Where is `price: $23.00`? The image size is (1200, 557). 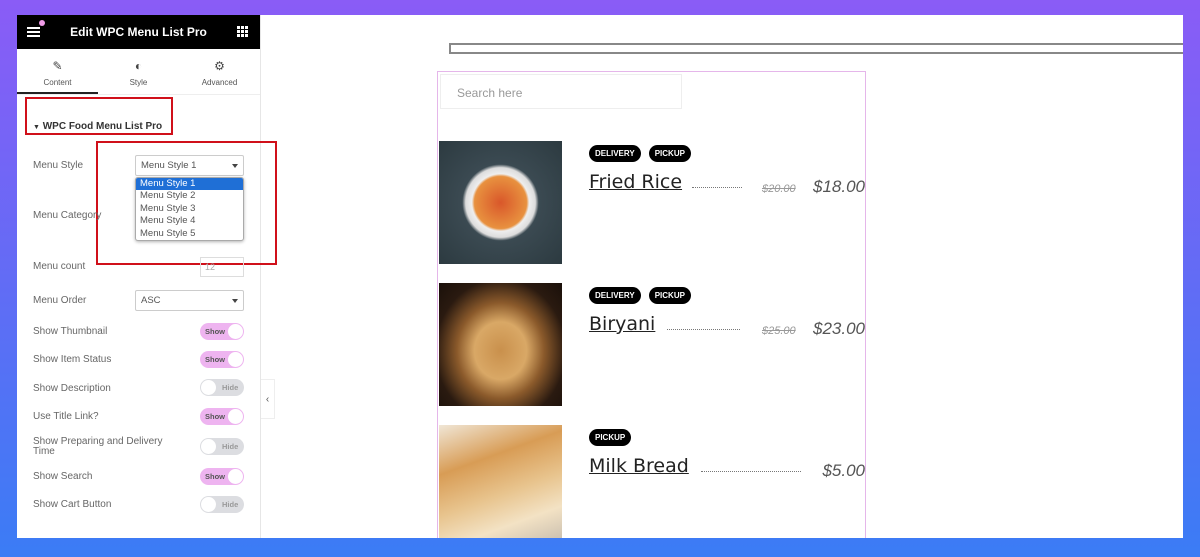 price: $23.00 is located at coordinates (839, 328).